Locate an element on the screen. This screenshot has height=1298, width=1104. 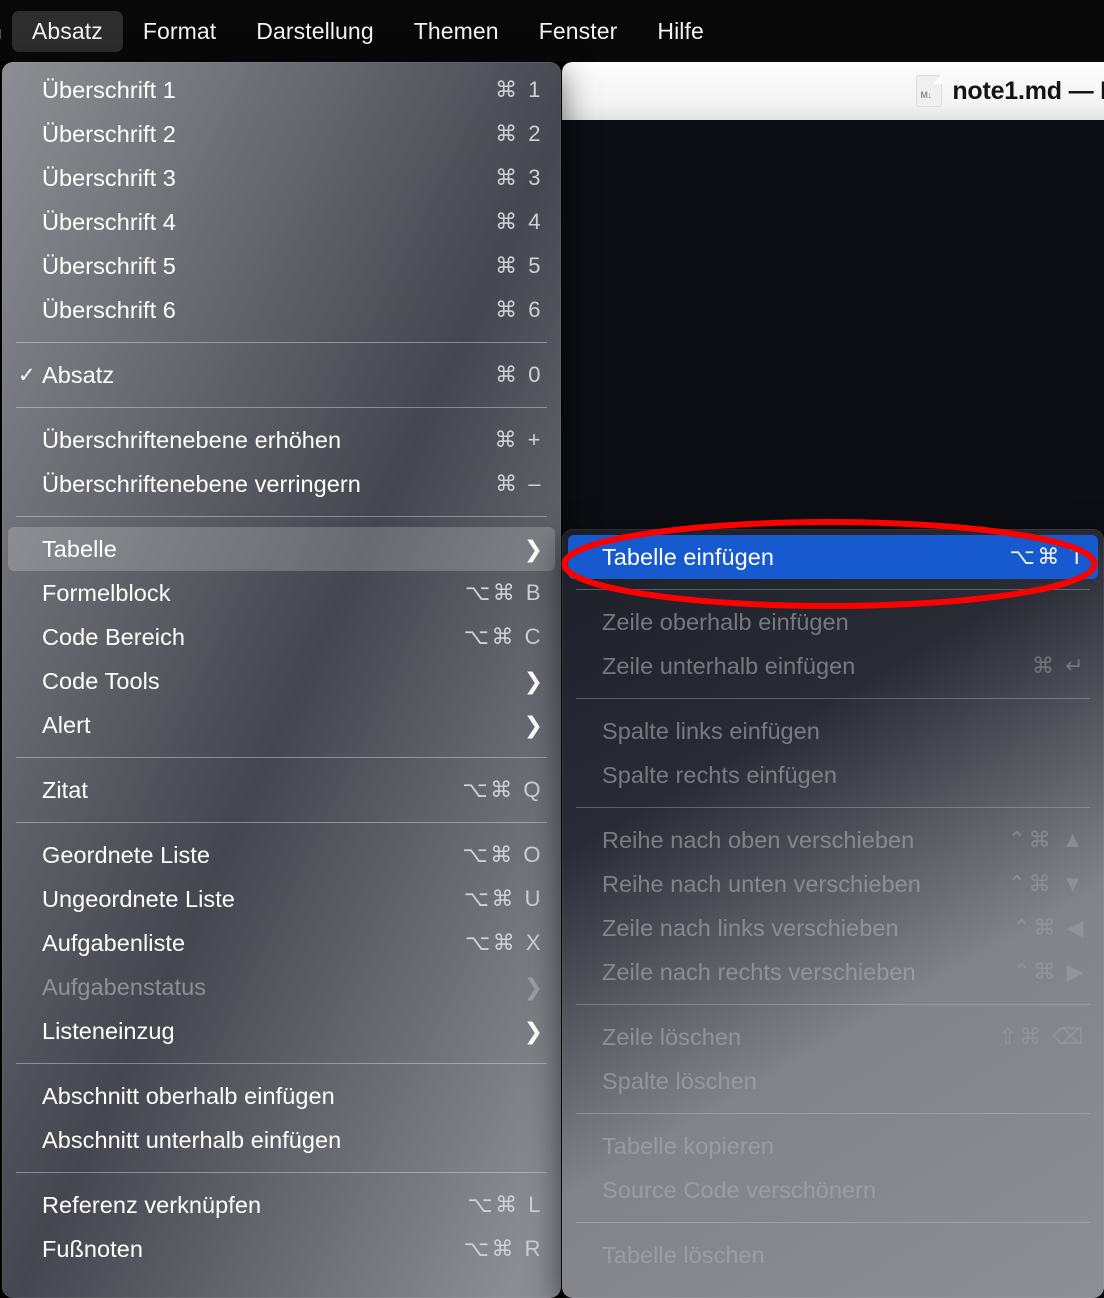
menu-item-label: Tabelle kopieren is located at coordinates (688, 1145).